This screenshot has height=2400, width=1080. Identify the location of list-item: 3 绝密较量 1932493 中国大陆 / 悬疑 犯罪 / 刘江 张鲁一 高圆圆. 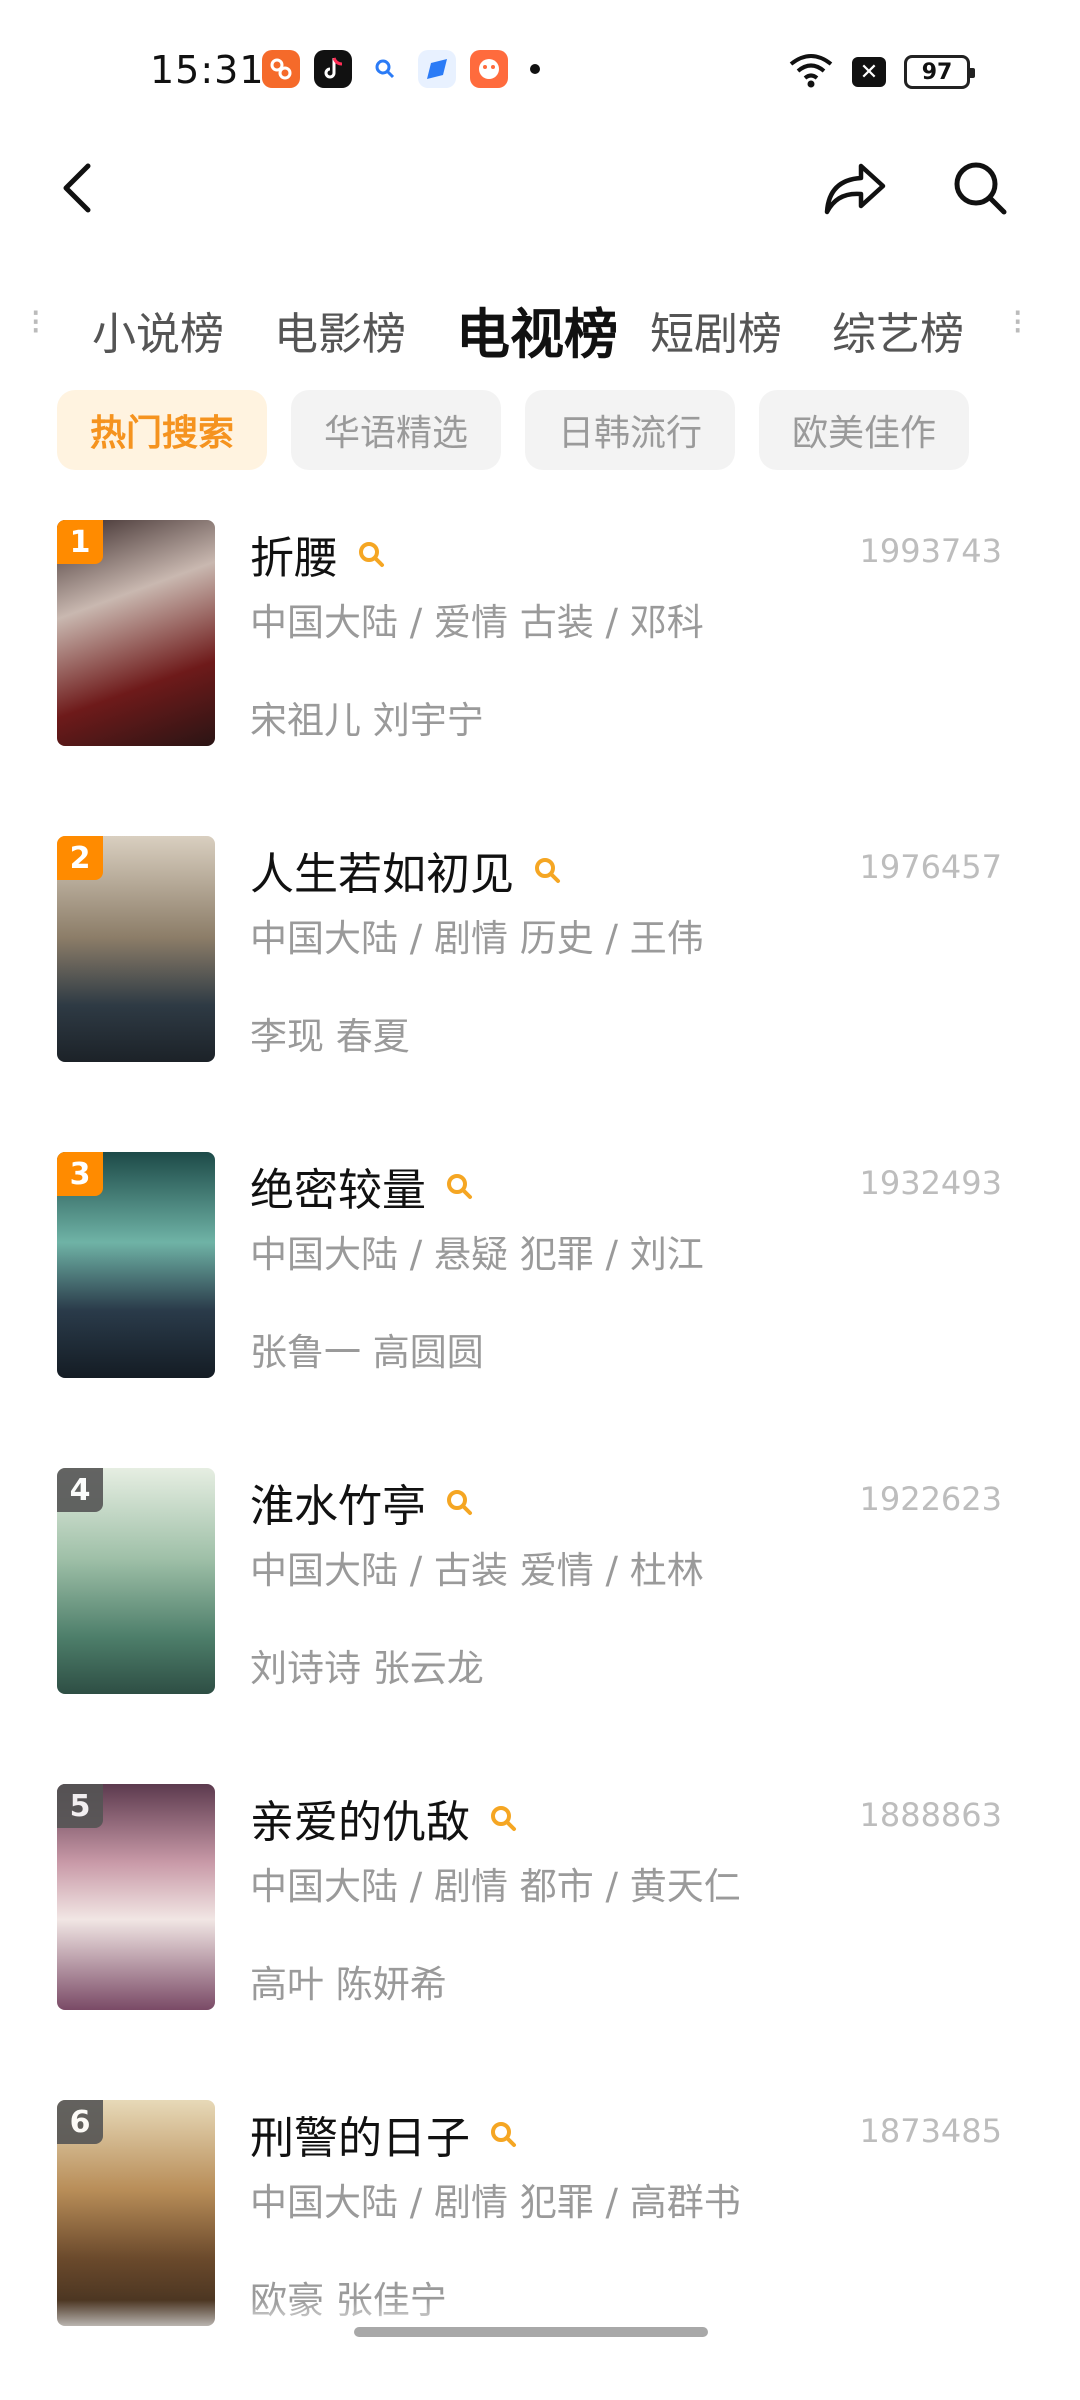
(540, 1267).